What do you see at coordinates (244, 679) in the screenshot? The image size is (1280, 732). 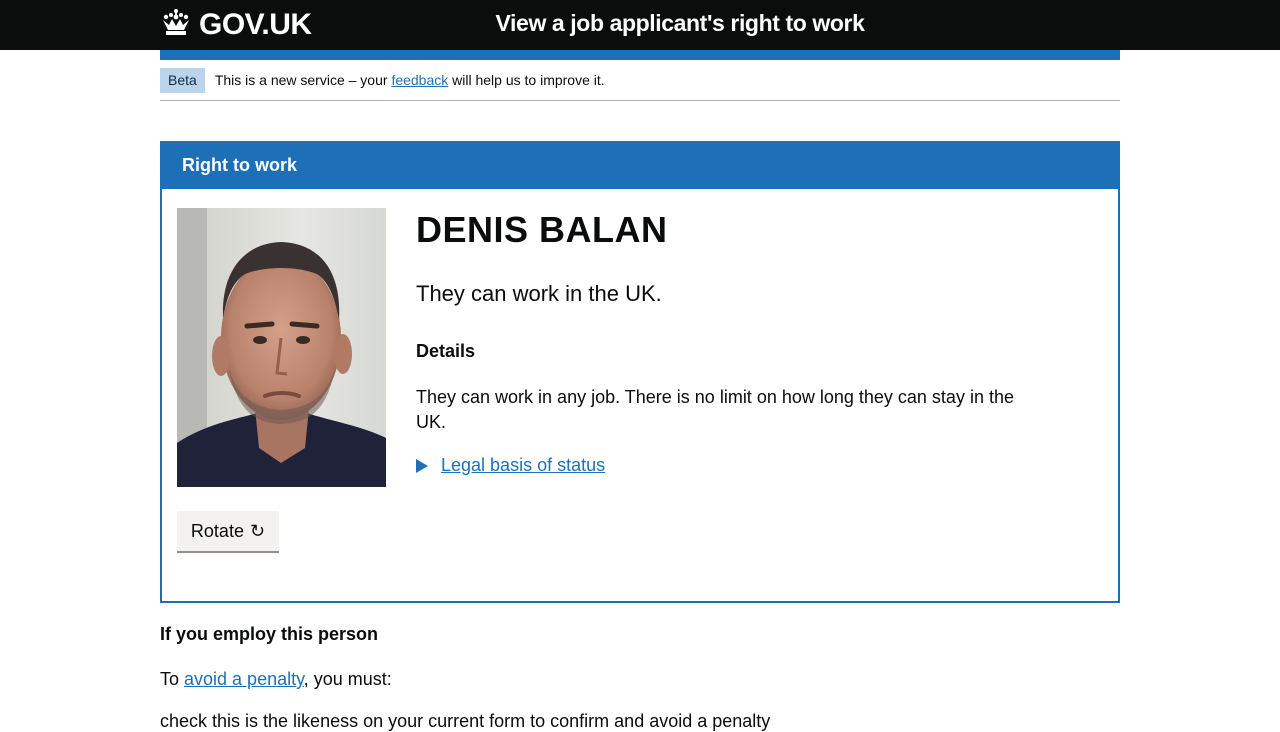 I see `avoid-penalty-link: avoid a penalty` at bounding box center [244, 679].